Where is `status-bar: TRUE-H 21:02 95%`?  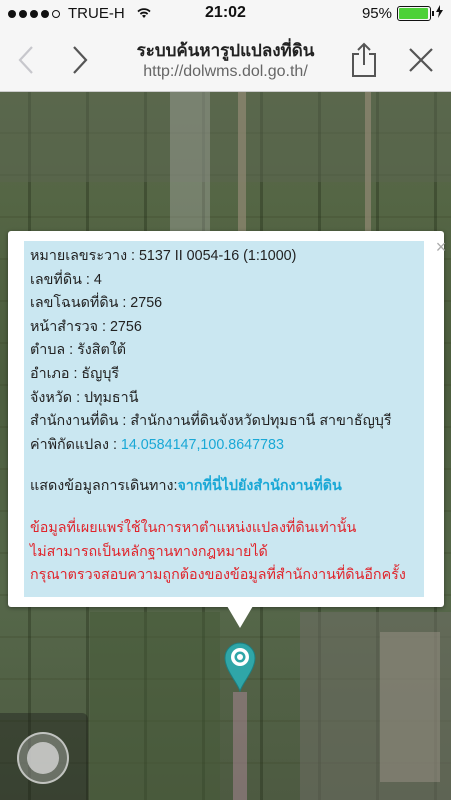
status-bar: TRUE-H 21:02 95% is located at coordinates (225, 14).